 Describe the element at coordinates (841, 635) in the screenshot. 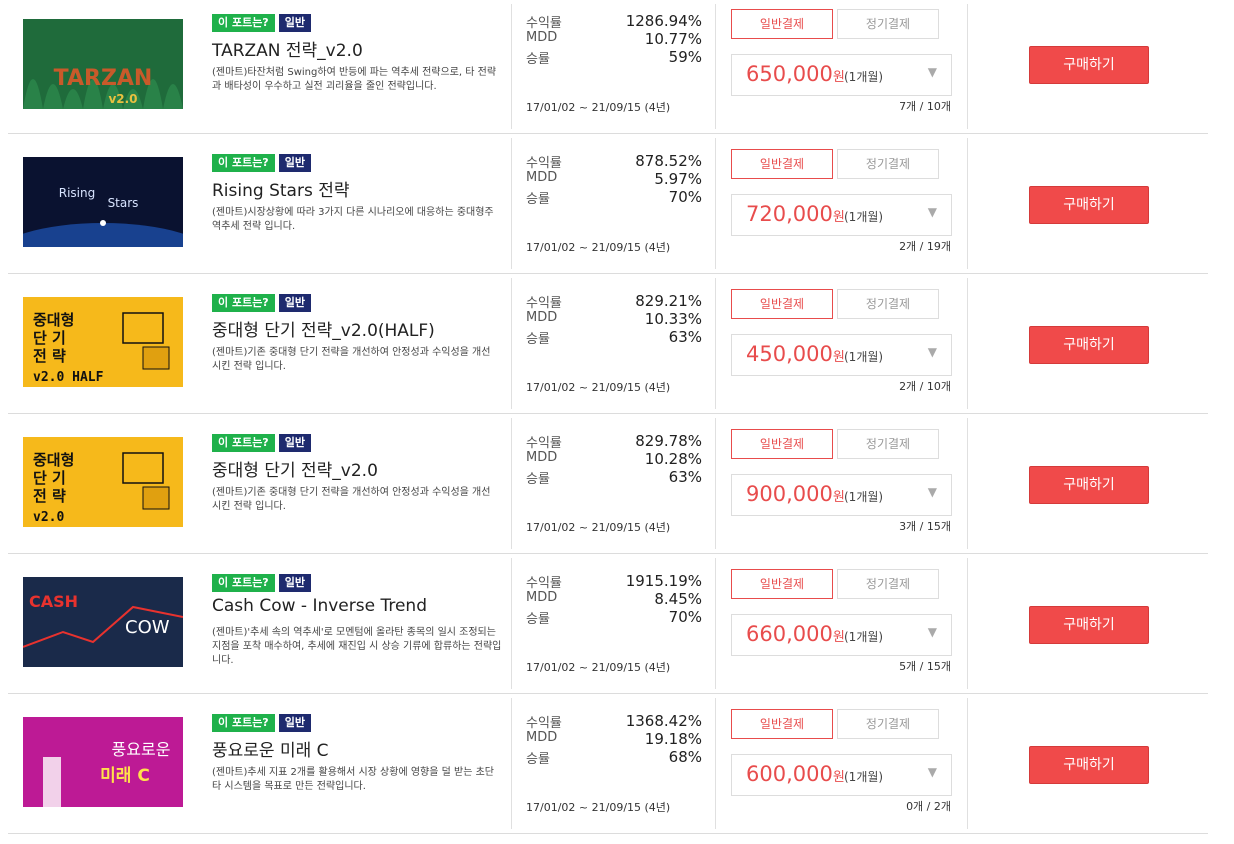

I see `price-select: 660,000원 (1개월) ▼` at that location.